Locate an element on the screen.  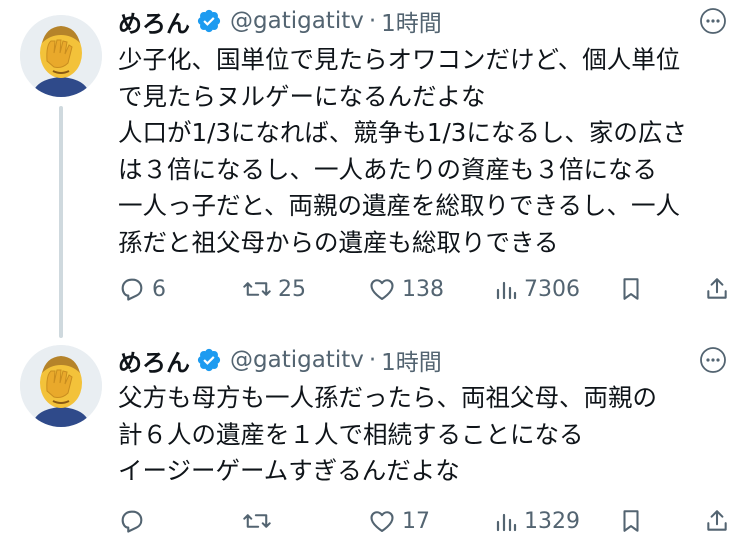
tweet-text-line: 人口が1/3になれば、競争も1/3になるし、家の広さ is located at coordinates (402, 132).